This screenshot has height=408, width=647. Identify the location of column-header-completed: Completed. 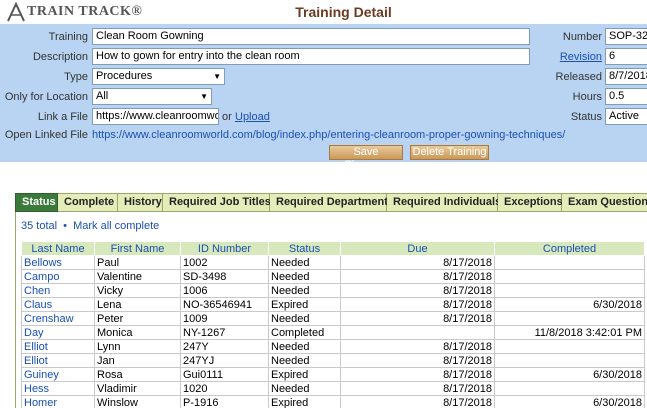
(569, 248).